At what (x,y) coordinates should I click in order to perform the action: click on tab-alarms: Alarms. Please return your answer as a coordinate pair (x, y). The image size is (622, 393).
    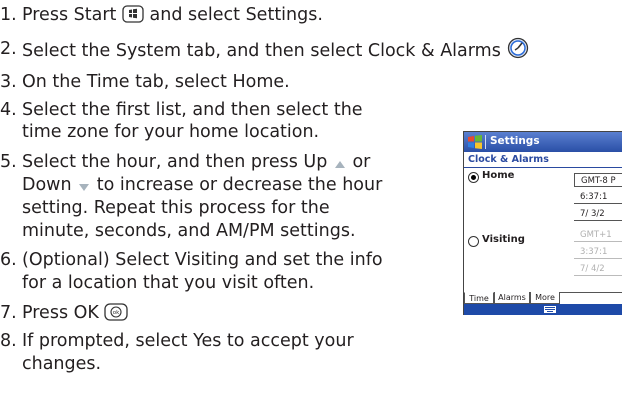
    Looking at the image, I should click on (512, 298).